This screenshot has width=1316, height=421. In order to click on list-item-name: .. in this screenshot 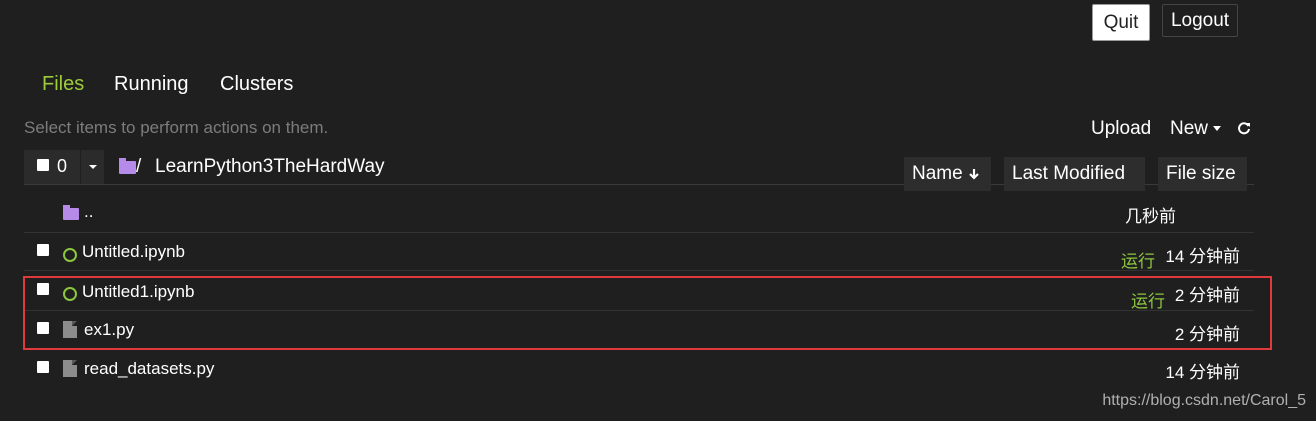, I will do `click(88, 212)`.